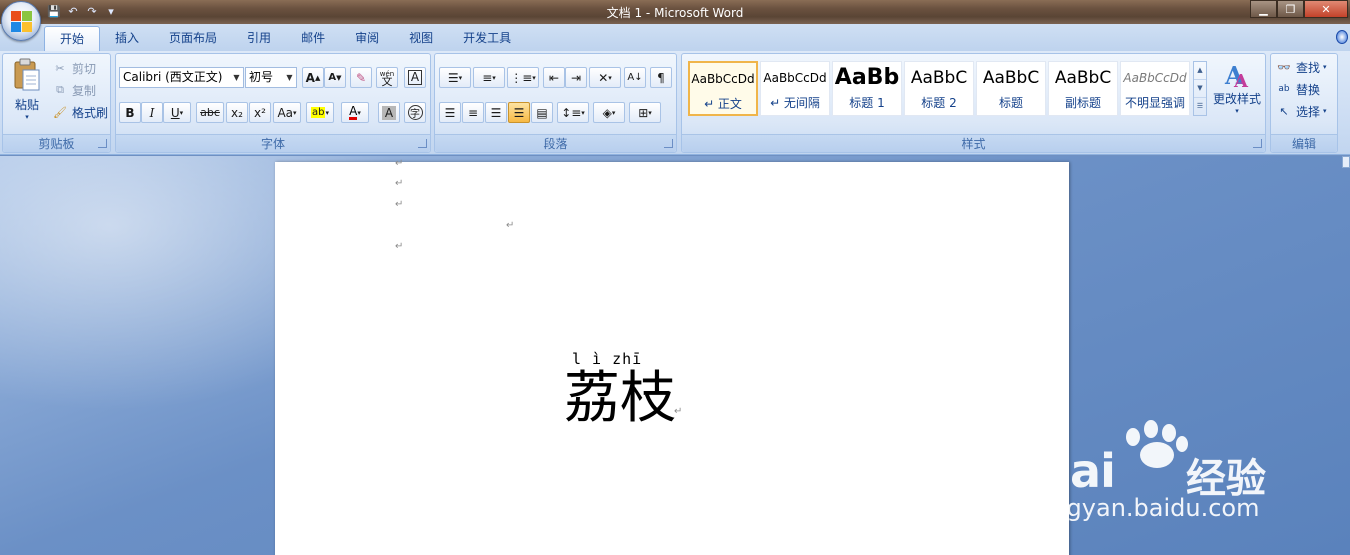 This screenshot has width=1350, height=555. What do you see at coordinates (1200, 107) in the screenshot?
I see `gallery-more-icon: ☰` at bounding box center [1200, 107].